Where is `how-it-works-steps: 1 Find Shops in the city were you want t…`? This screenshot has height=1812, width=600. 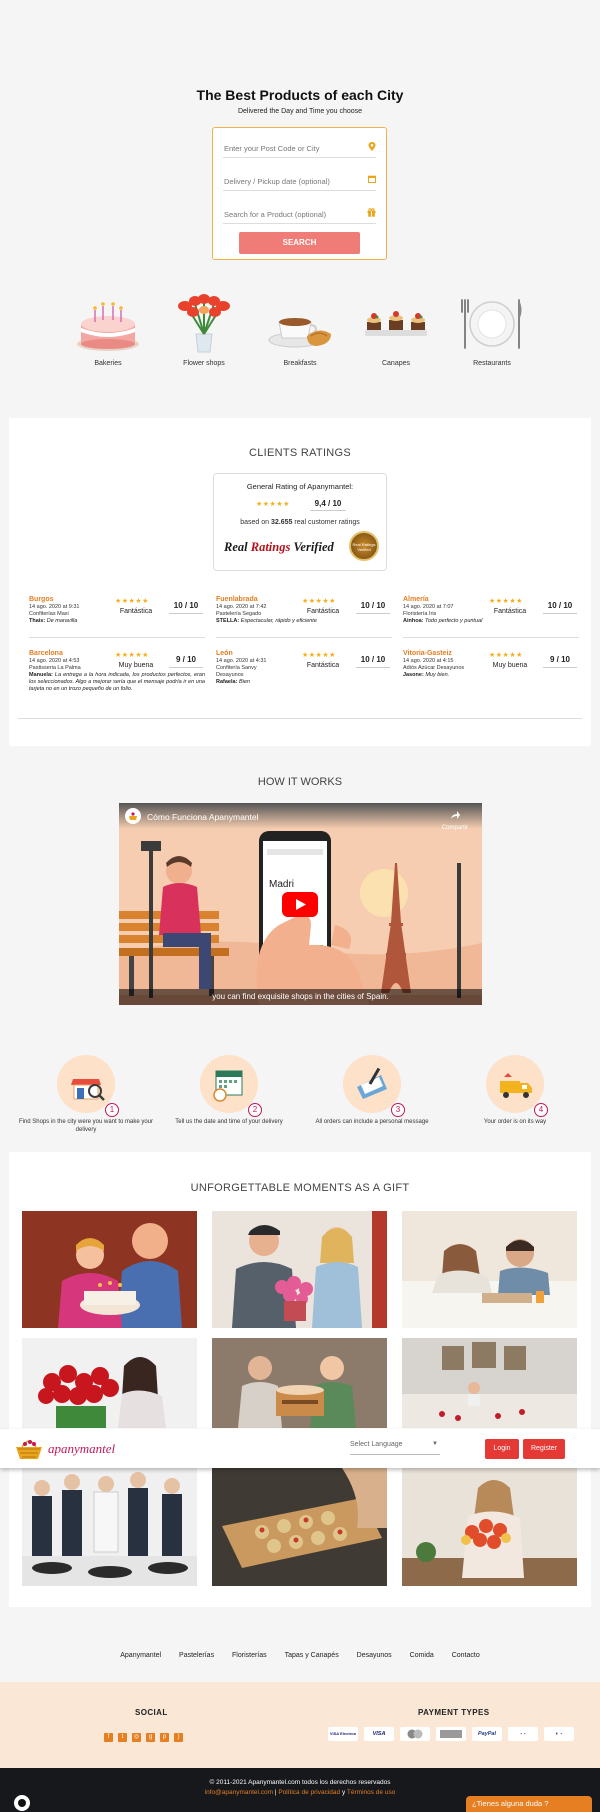 how-it-works-steps: 1 Find Shops in the city were you want t… is located at coordinates (300, 1094).